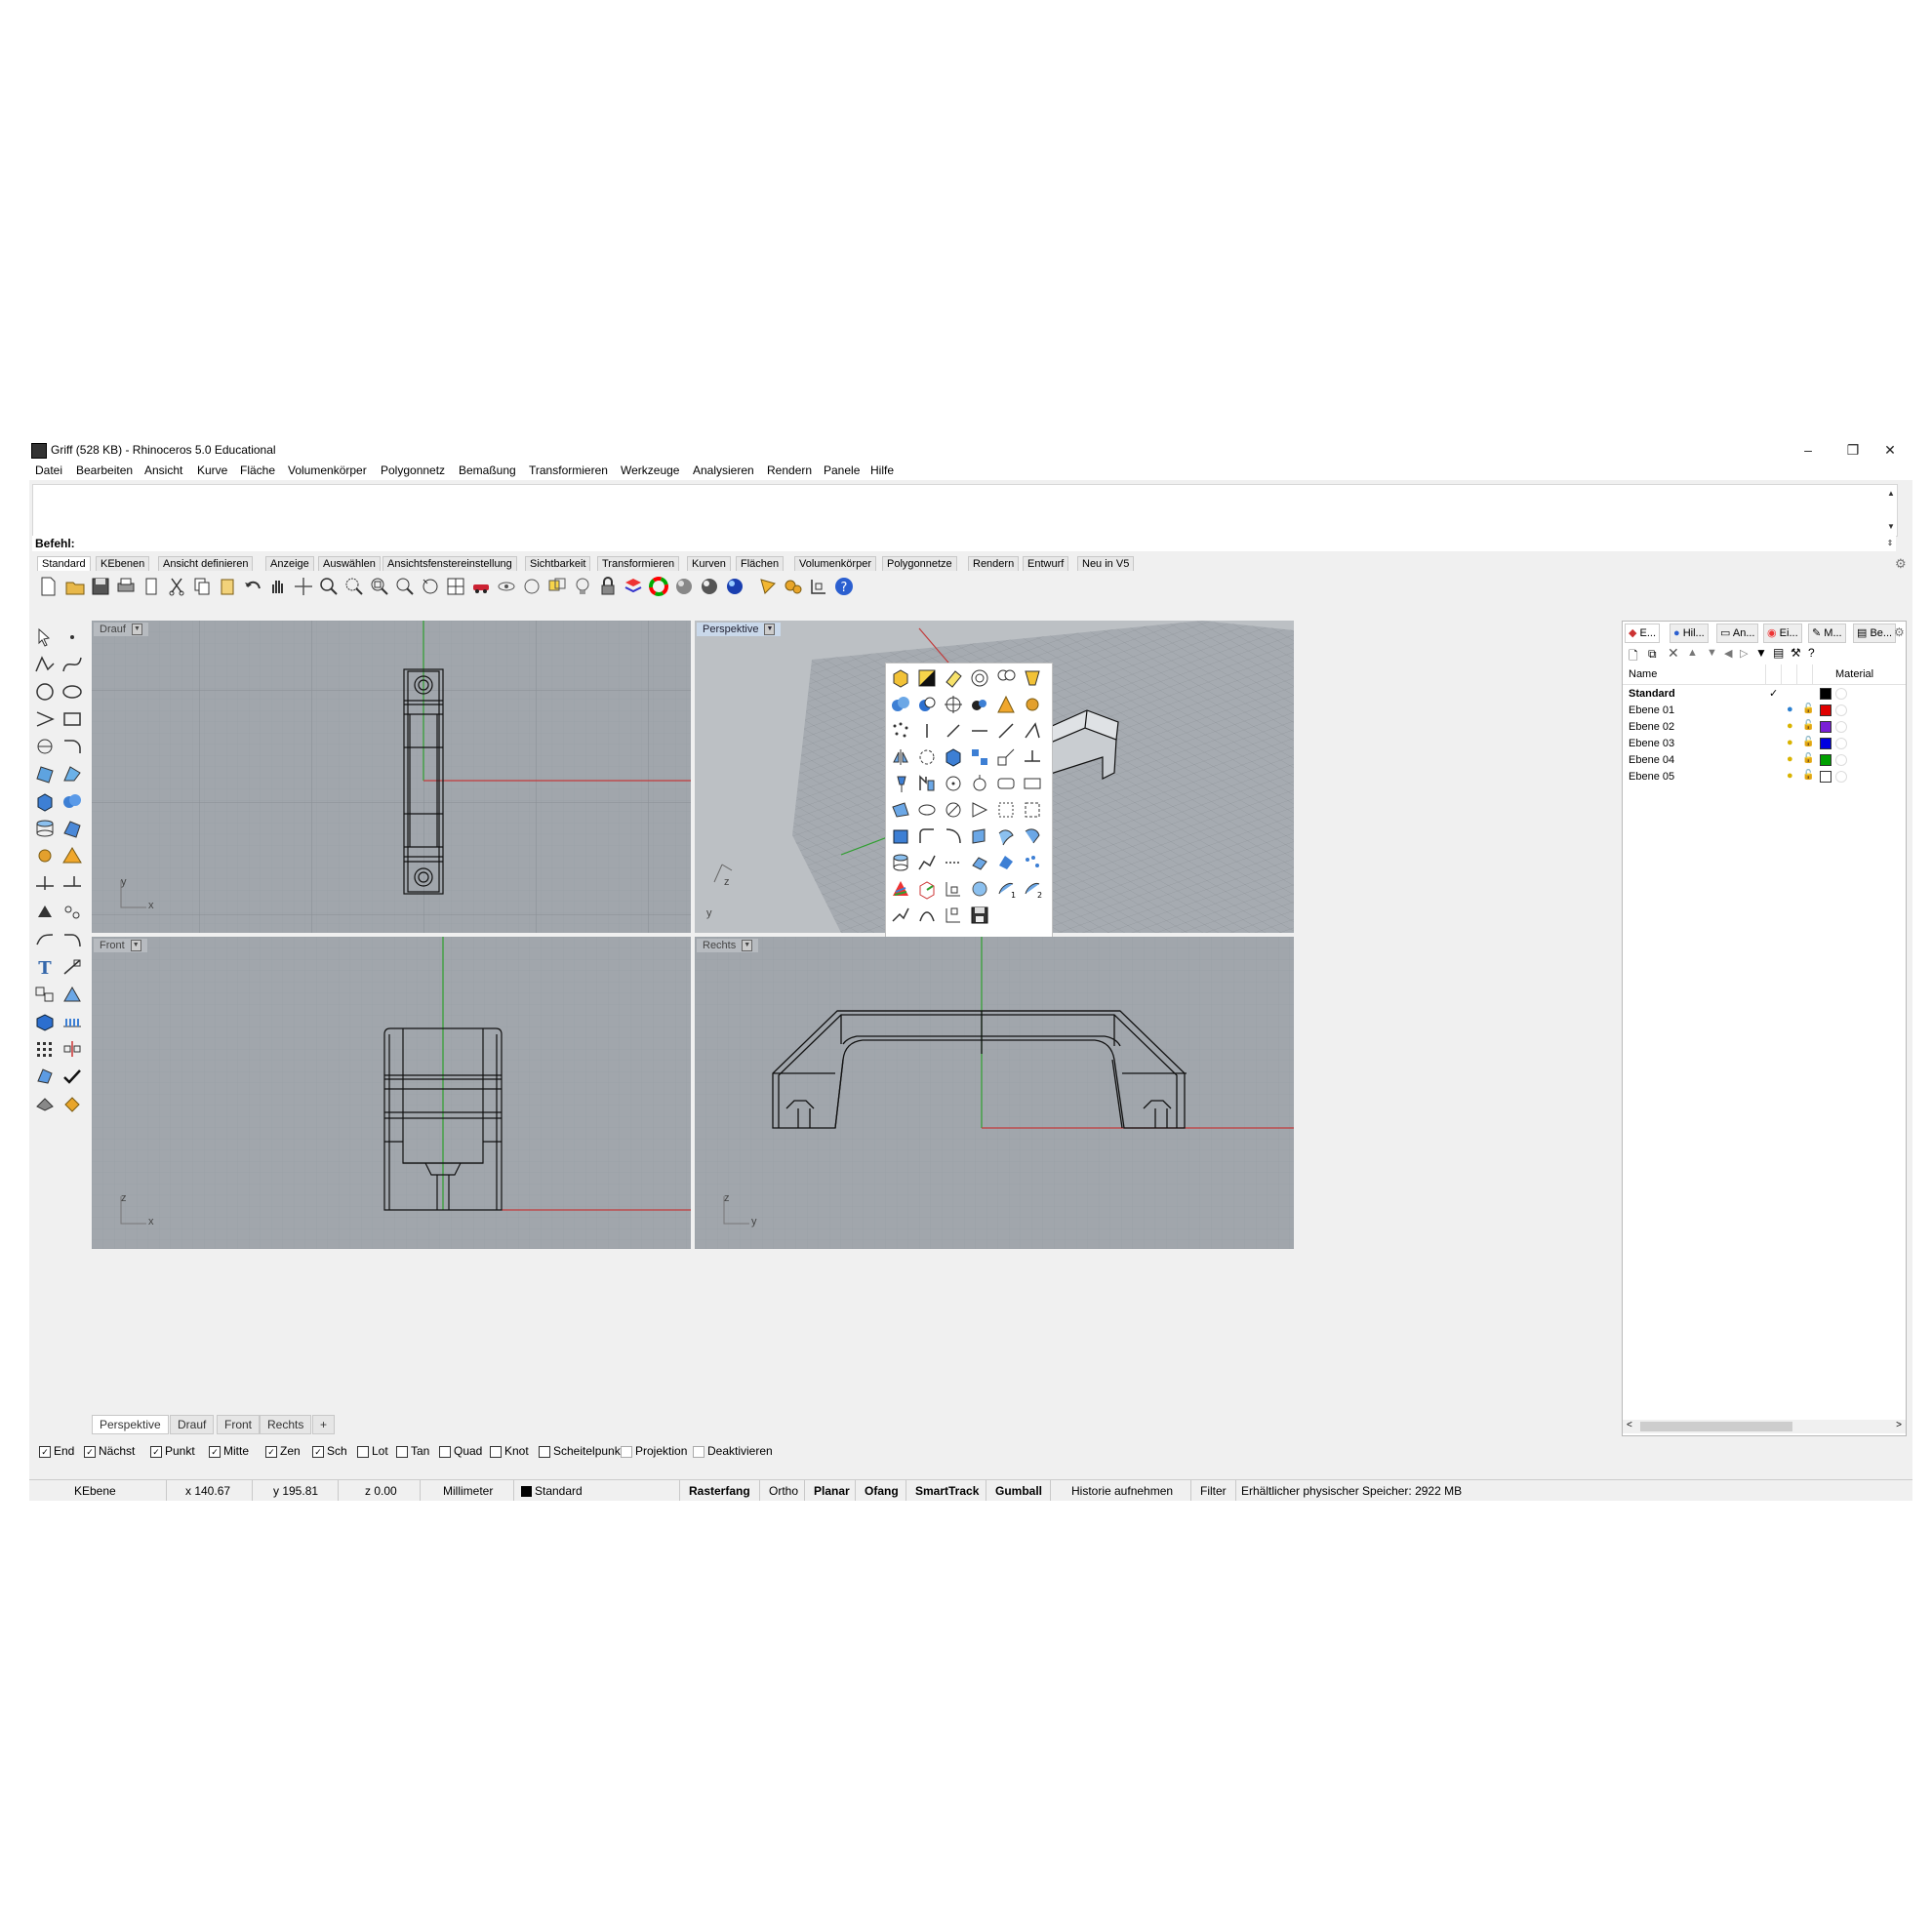 The width and height of the screenshot is (1932, 1932). What do you see at coordinates (1032, 889) in the screenshot?
I see `palette-blend-2-icon: 2` at bounding box center [1032, 889].